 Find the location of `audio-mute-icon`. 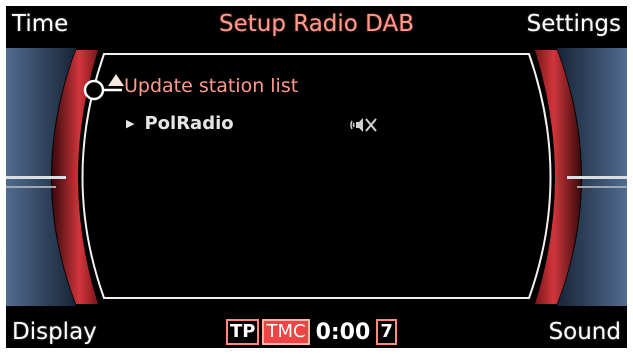

audio-mute-icon is located at coordinates (363, 125).